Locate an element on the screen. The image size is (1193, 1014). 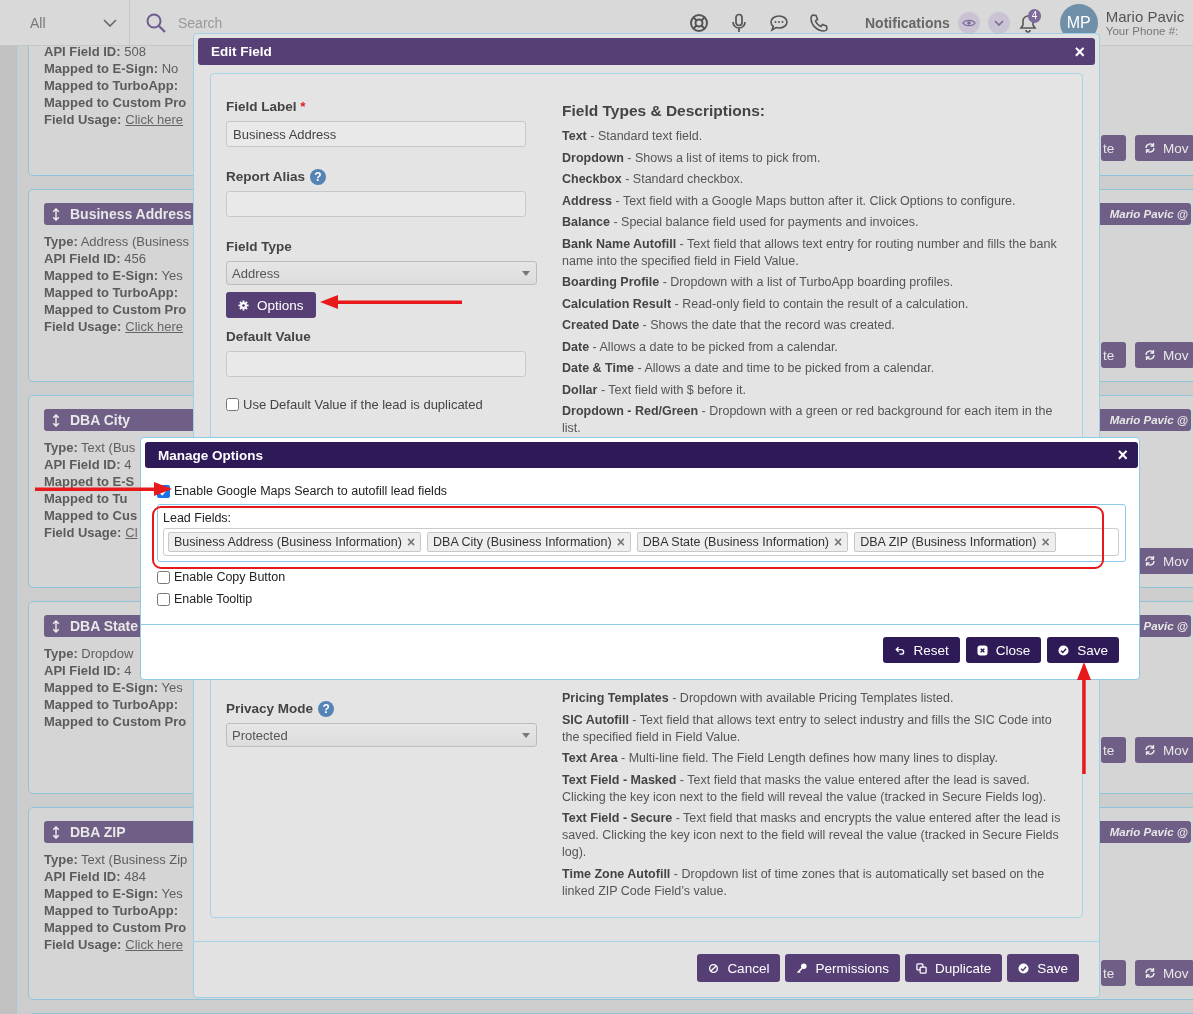
card-field-line: Type: Text (Bus is located at coordinates (90, 447).